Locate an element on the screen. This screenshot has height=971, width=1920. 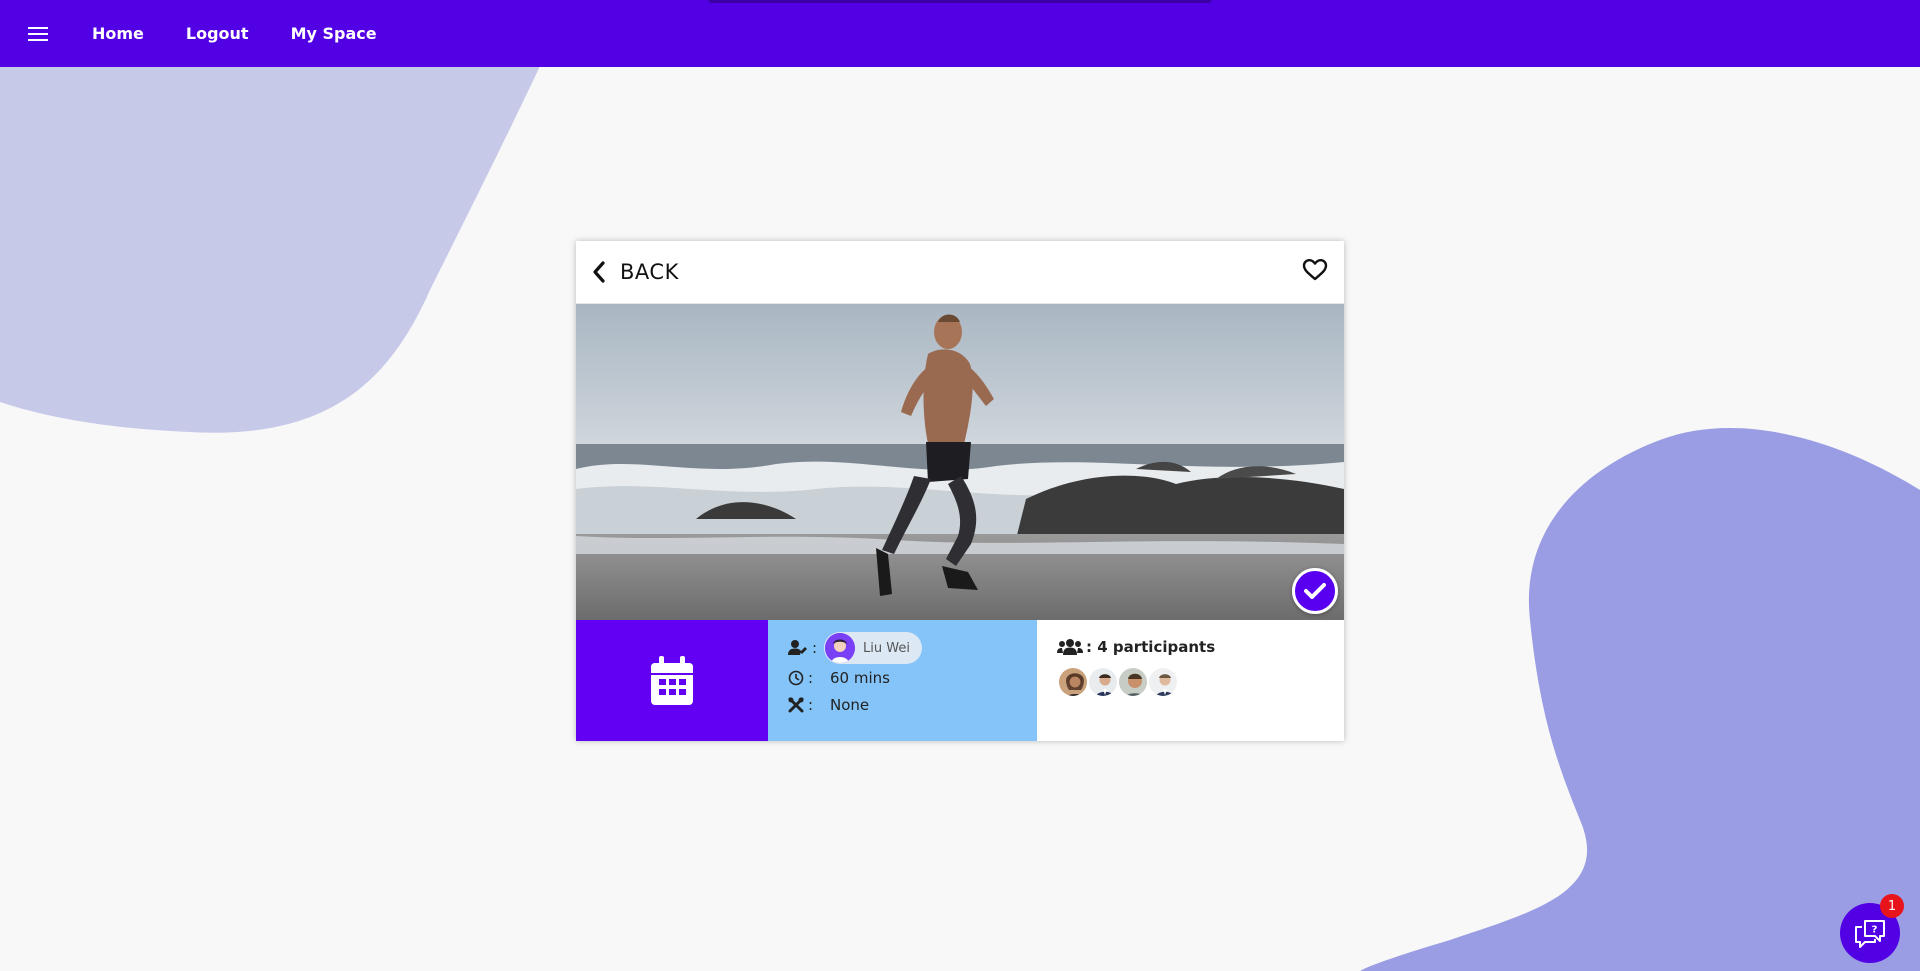
calendar-icon is located at coordinates (672, 680).